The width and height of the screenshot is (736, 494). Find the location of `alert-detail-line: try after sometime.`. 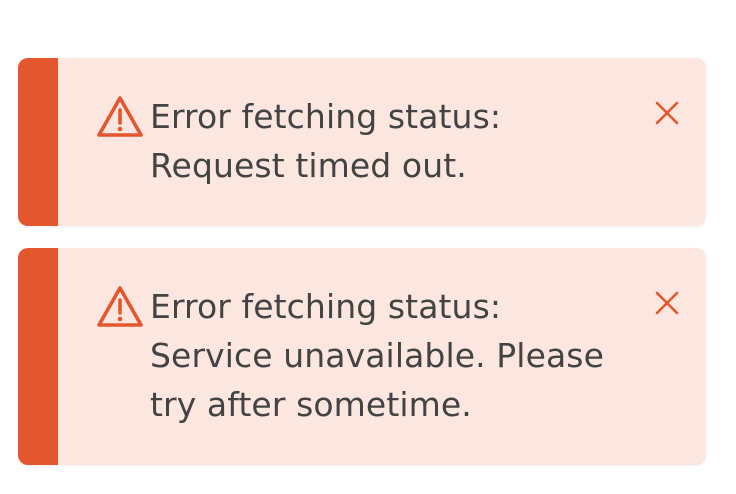

alert-detail-line: try after sometime. is located at coordinates (311, 404).